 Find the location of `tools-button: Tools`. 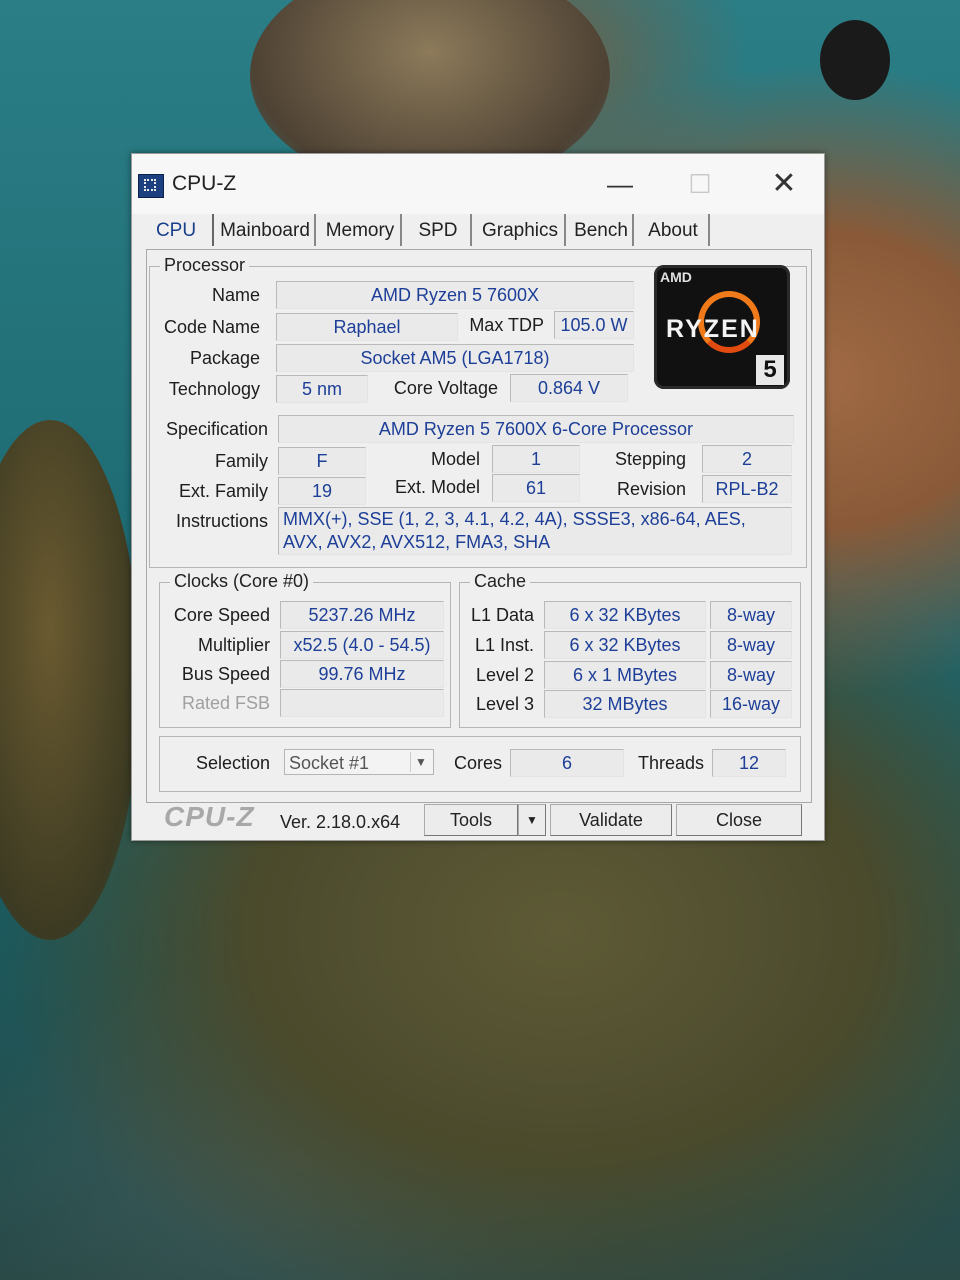

tools-button: Tools is located at coordinates (471, 820).